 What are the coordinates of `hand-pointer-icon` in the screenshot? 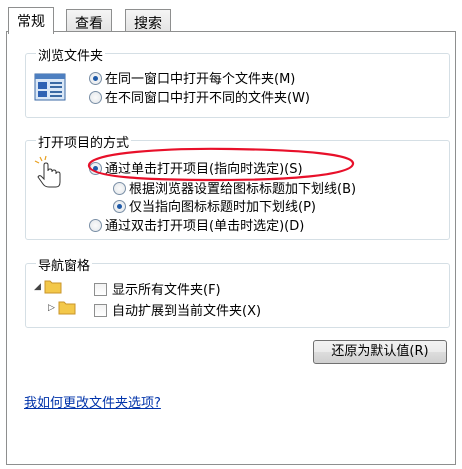 It's located at (49, 174).